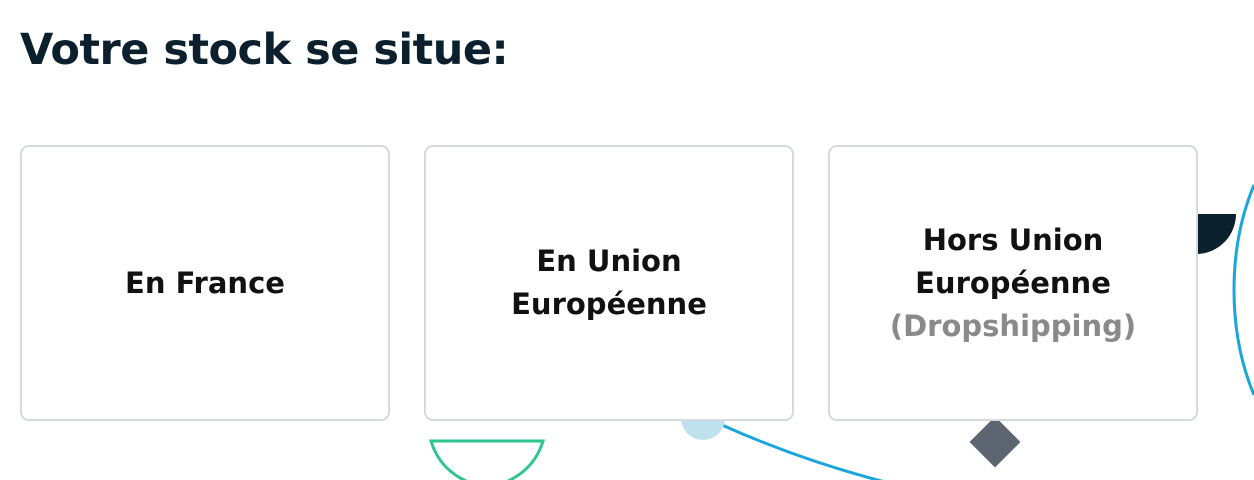 The height and width of the screenshot is (480, 1254). What do you see at coordinates (264, 50) in the screenshot?
I see `page-title: Votre stock se situe:` at bounding box center [264, 50].